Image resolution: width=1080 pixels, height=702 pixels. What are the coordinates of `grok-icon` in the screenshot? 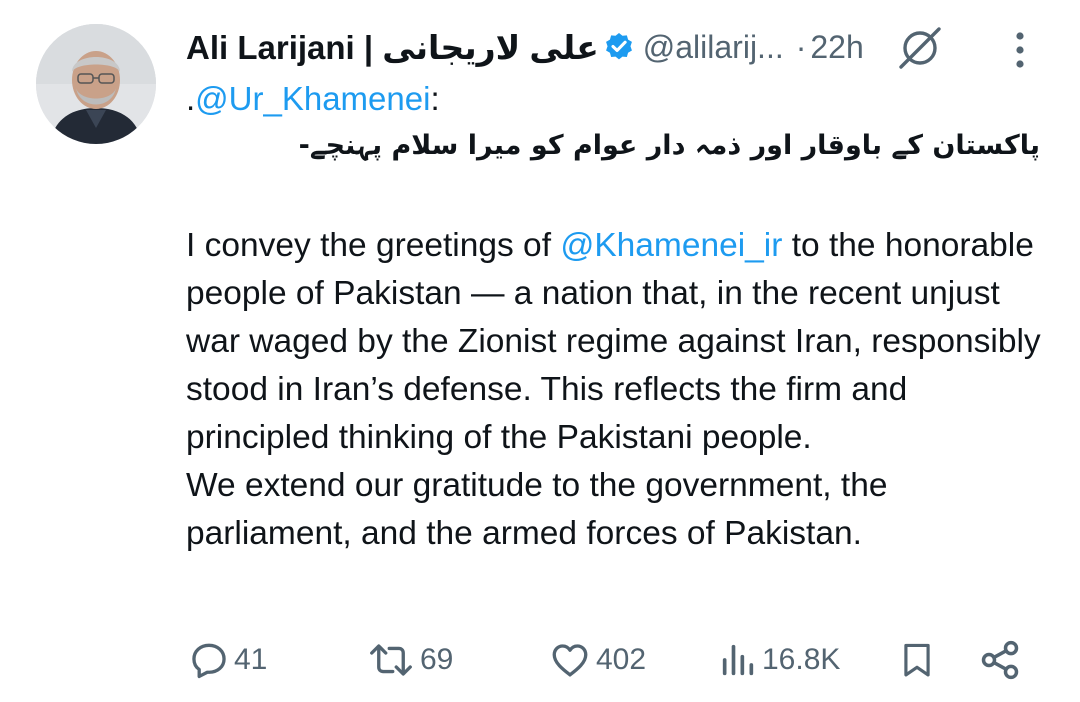 It's located at (920, 48).